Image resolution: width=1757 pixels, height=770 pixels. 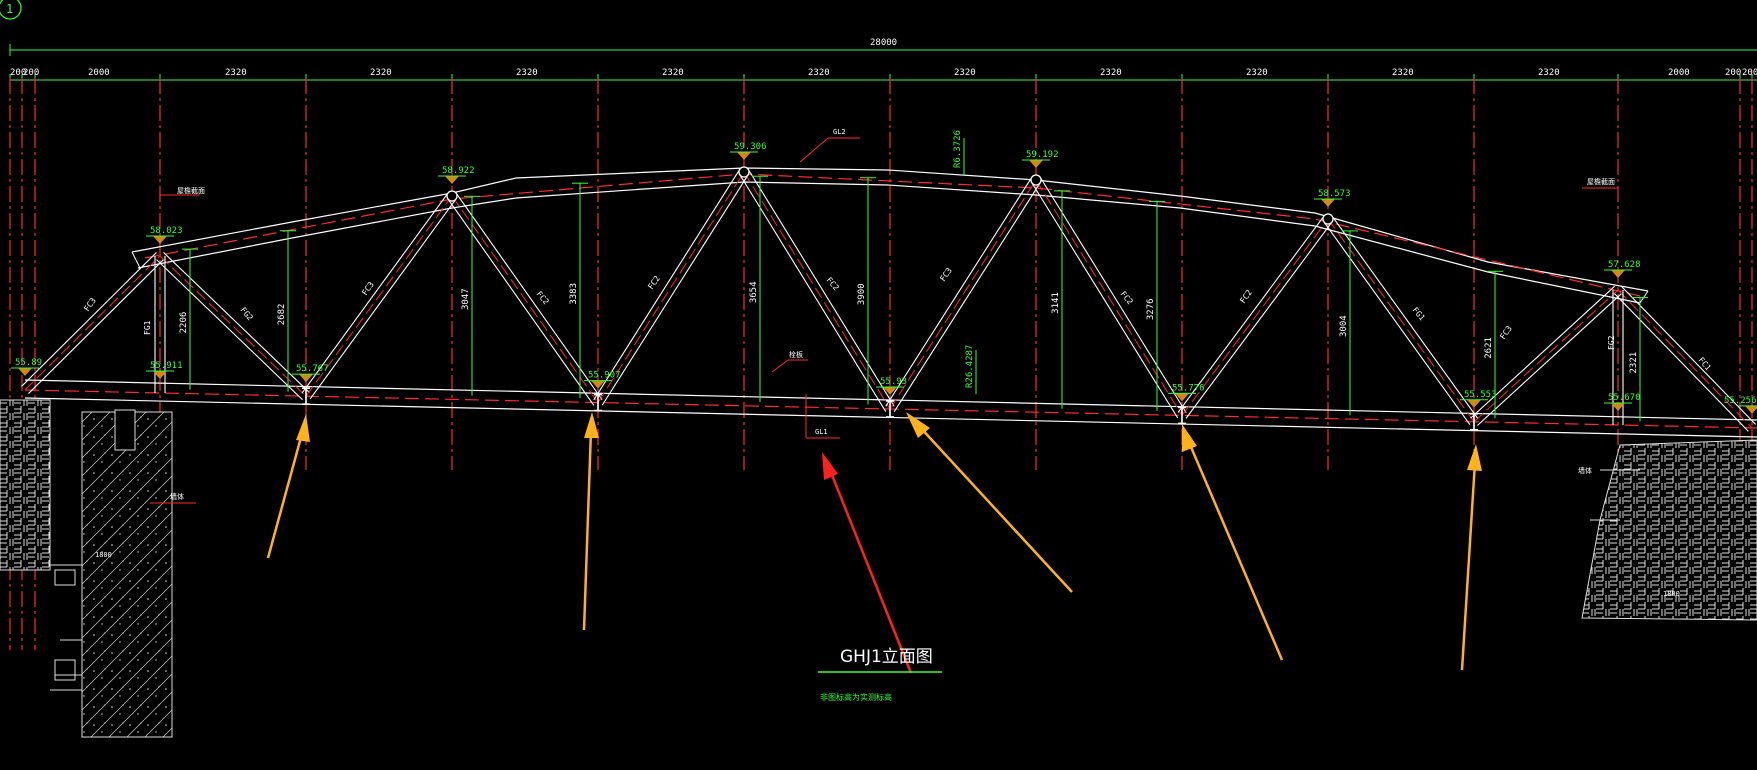 What do you see at coordinates (883, 43) in the screenshot?
I see `svg-text: 28000` at bounding box center [883, 43].